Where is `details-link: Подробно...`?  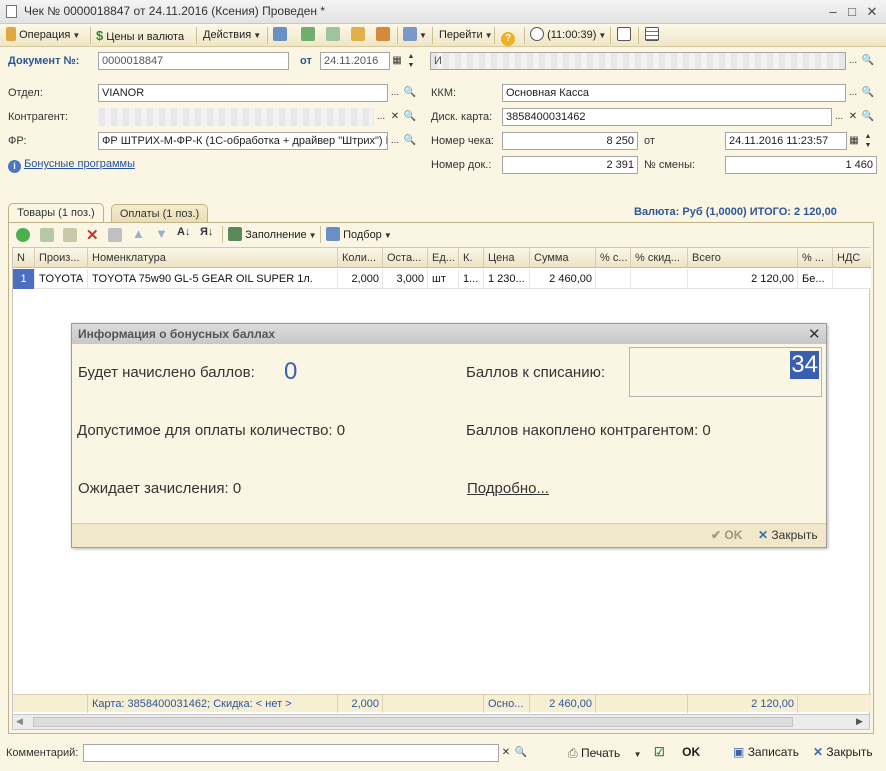 details-link: Подробно... is located at coordinates (508, 488).